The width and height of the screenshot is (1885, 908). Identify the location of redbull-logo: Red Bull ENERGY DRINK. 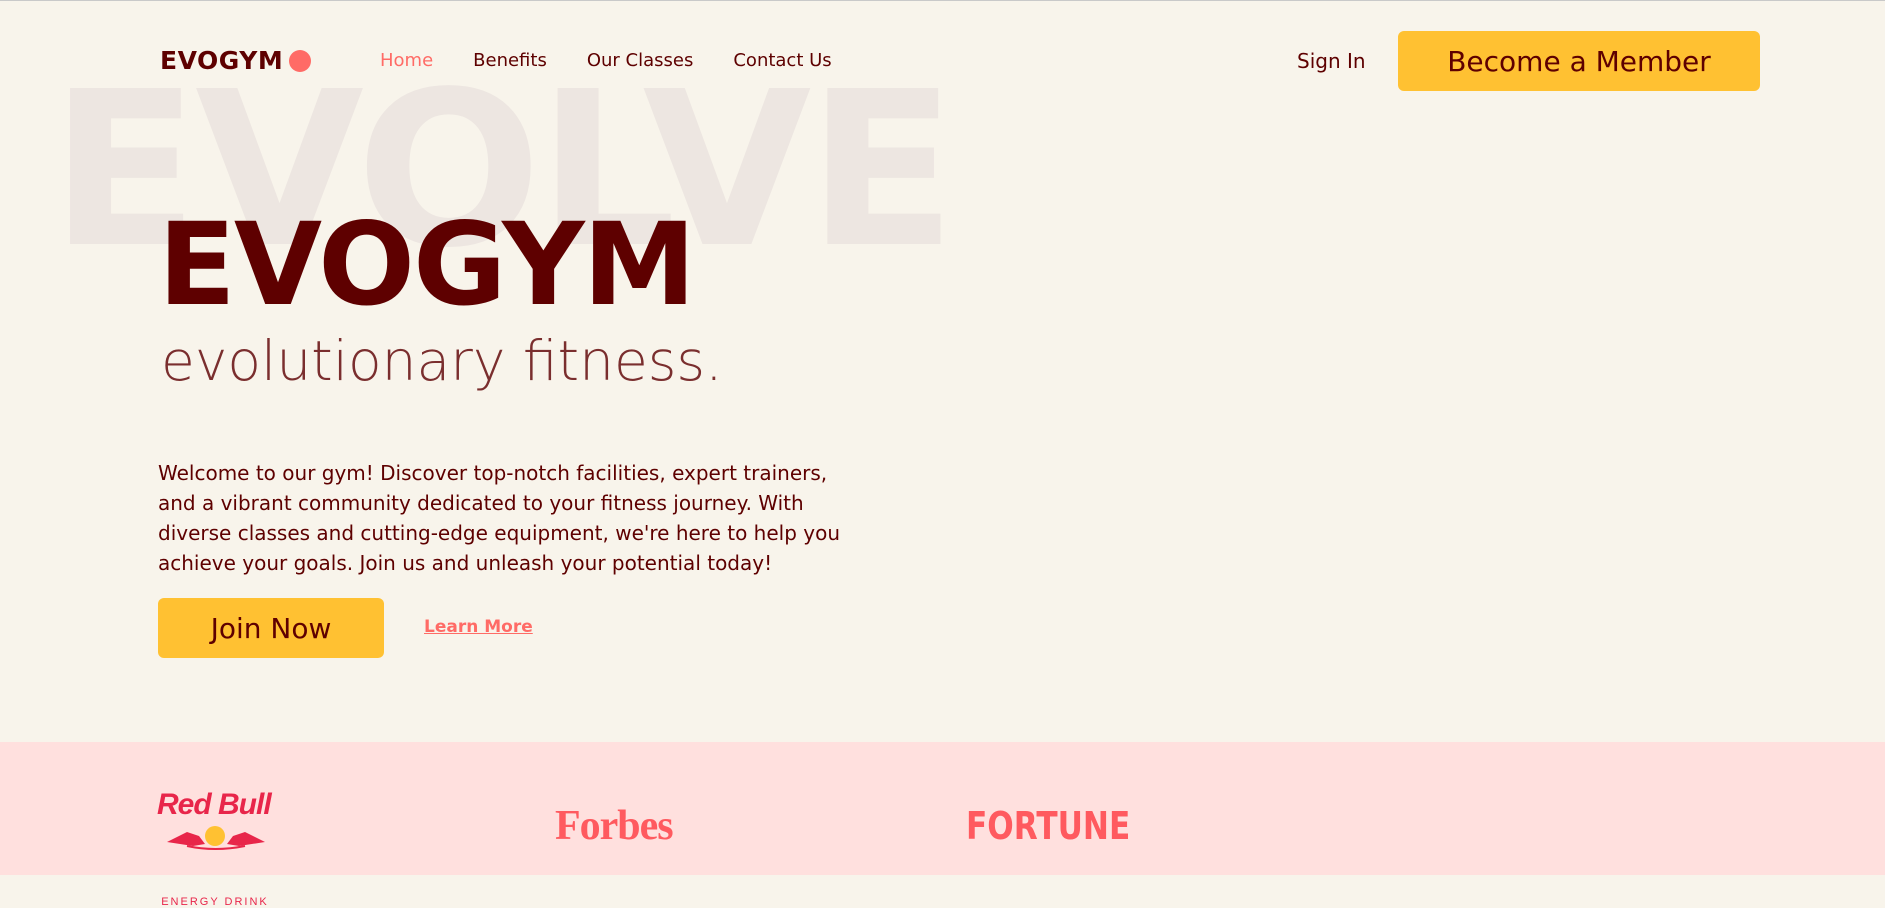
(217, 848).